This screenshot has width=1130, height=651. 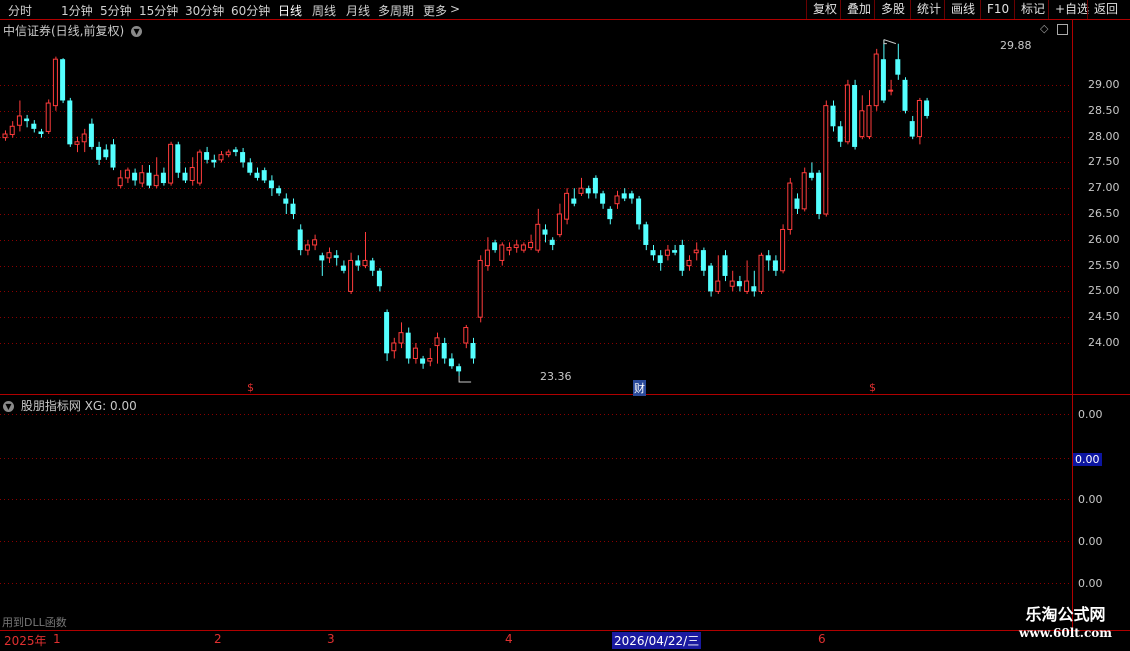 What do you see at coordinates (1104, 161) in the screenshot?
I see `price-axis-label: 27.50` at bounding box center [1104, 161].